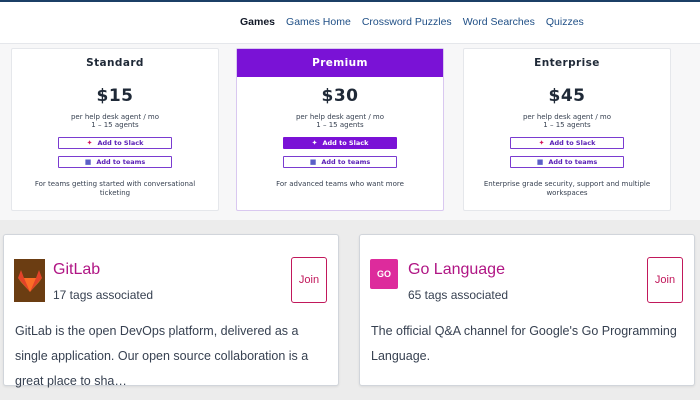 This screenshot has height=400, width=700. Describe the element at coordinates (340, 63) in the screenshot. I see `plan-name: Premium` at that location.